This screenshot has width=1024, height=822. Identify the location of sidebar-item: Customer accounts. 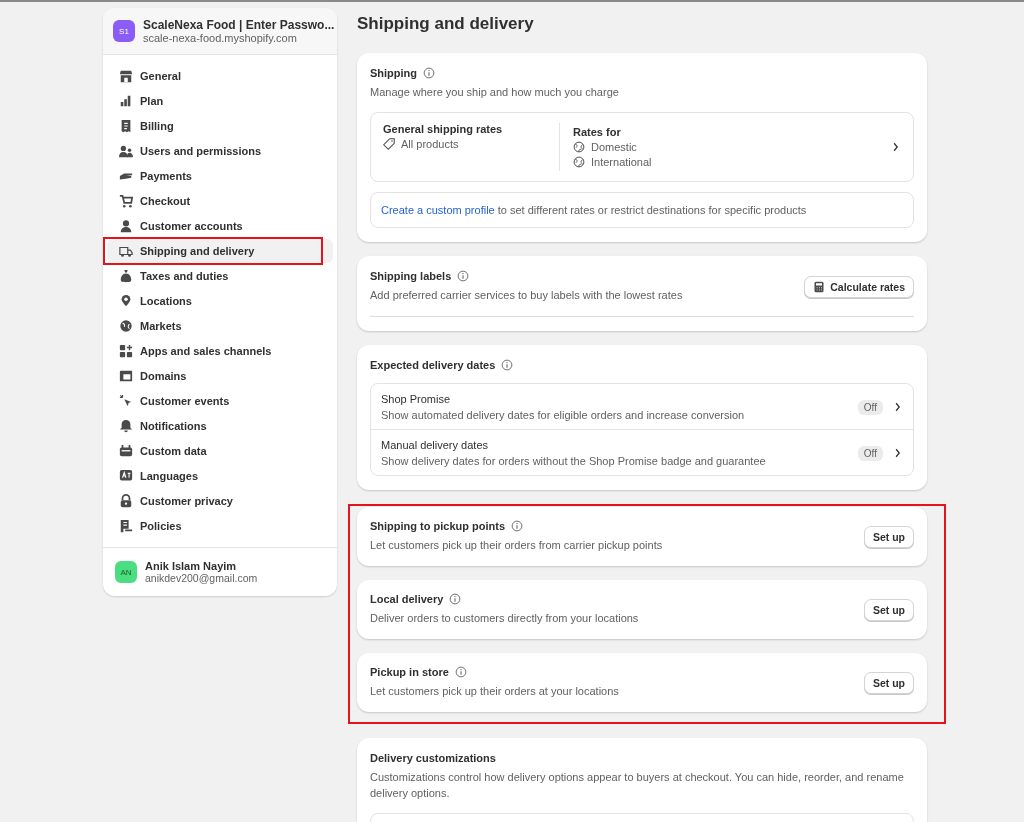
(220, 226).